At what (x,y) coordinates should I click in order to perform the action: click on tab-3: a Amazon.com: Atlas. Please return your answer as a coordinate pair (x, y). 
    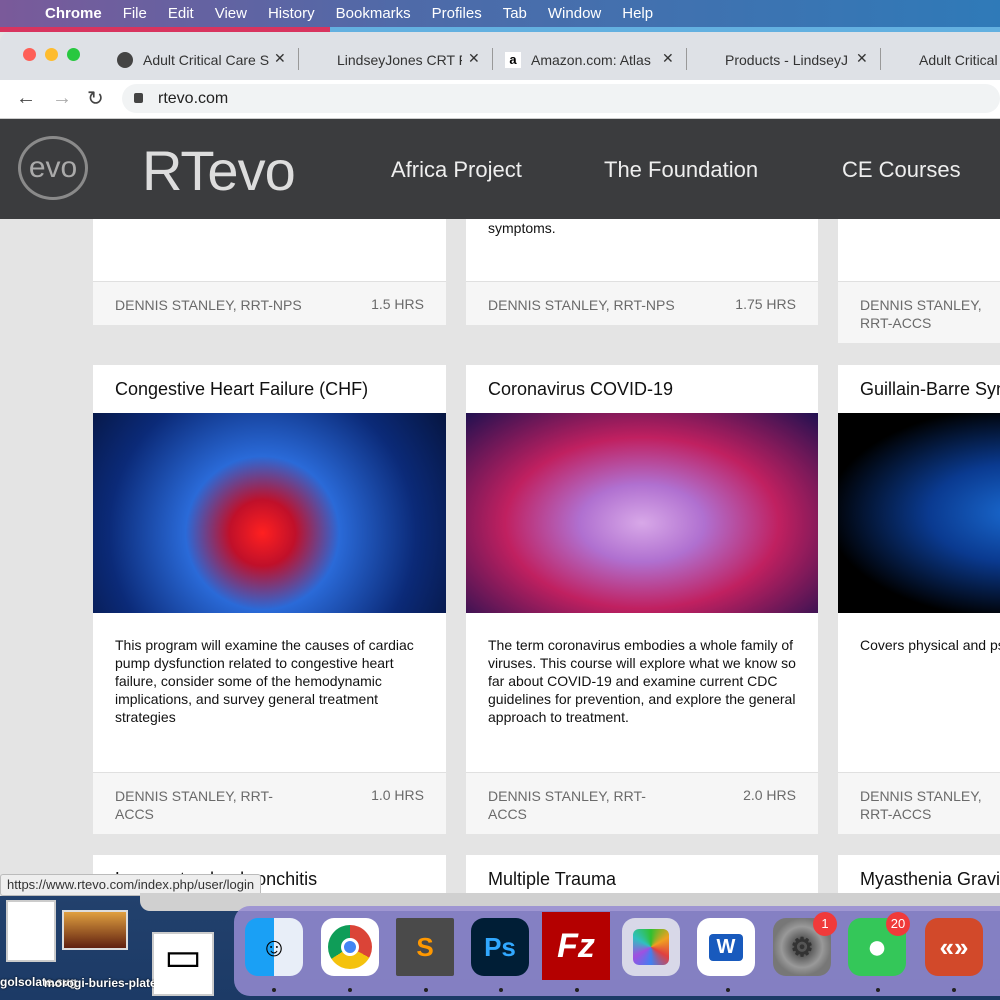
    Looking at the image, I should click on (579, 60).